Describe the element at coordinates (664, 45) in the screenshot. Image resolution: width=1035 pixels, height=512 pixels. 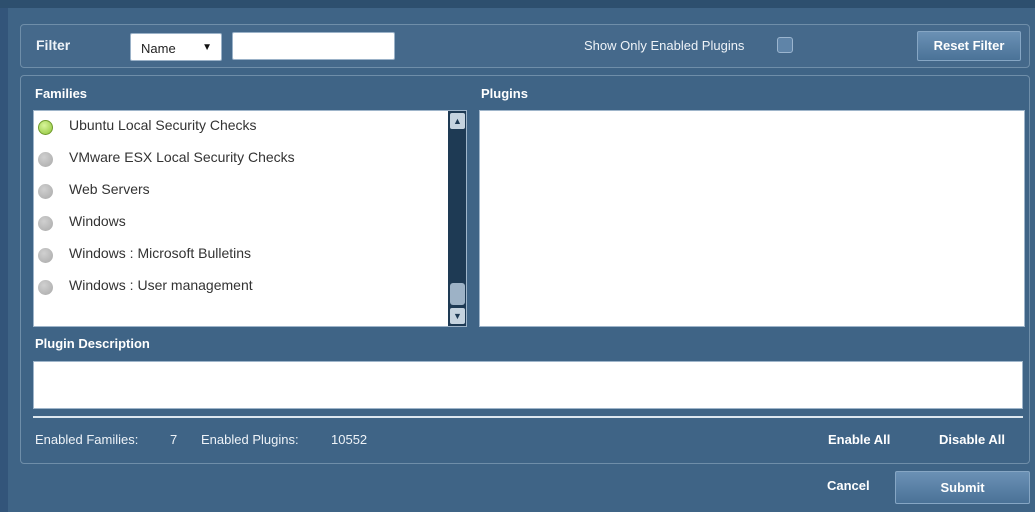
I see `show-only-enabled-label: Show Only Enabled Plugins` at that location.